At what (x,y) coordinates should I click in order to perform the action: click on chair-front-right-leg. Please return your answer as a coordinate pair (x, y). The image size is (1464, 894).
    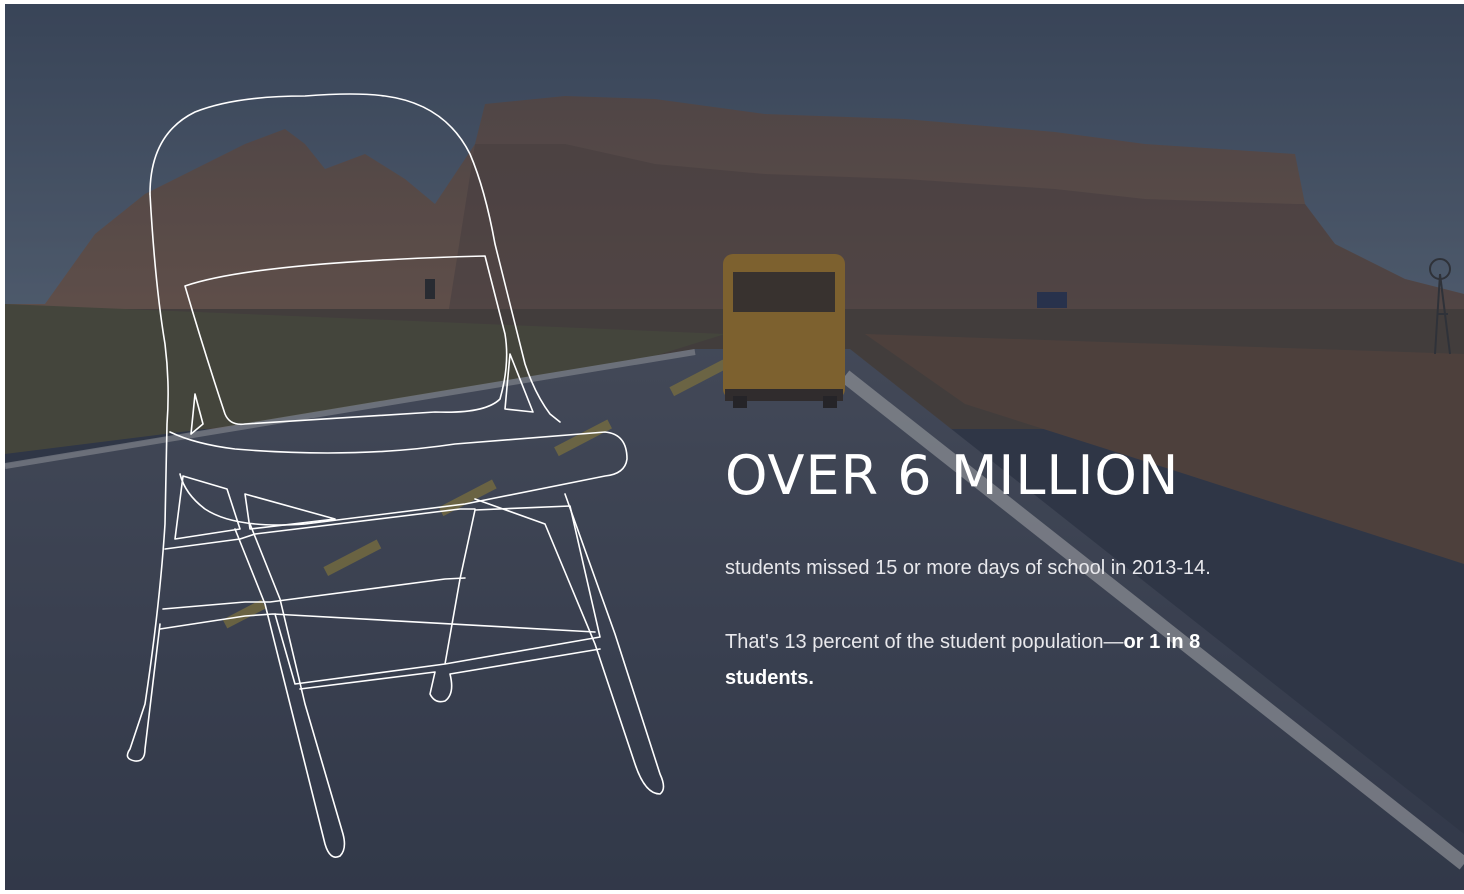
    Looking at the image, I should click on (569, 644).